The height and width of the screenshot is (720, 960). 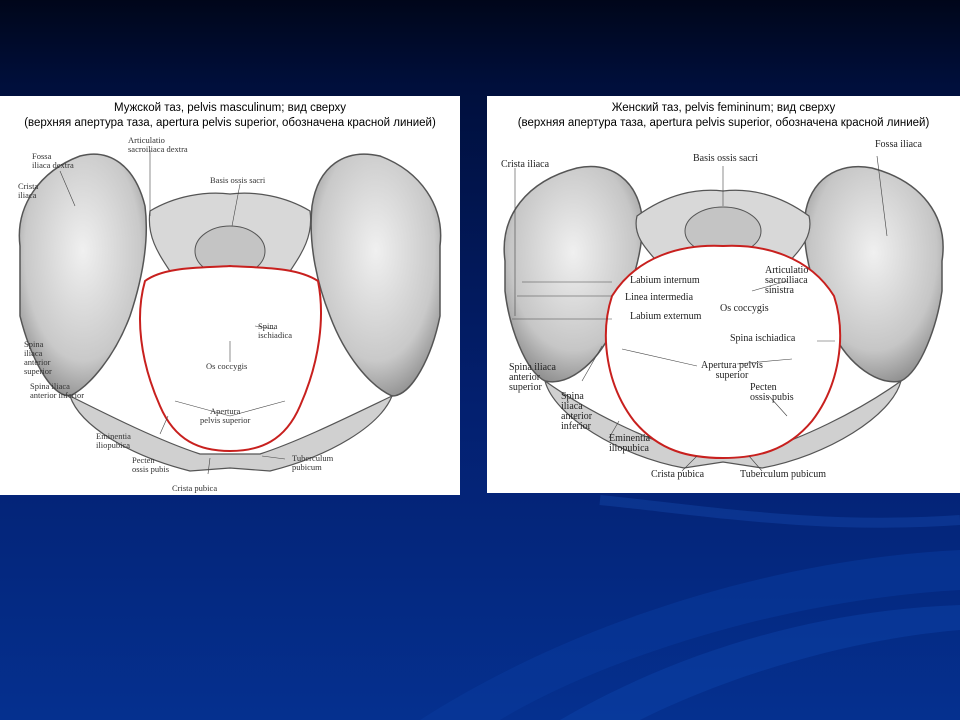 What do you see at coordinates (898, 144) in the screenshot?
I see `label-fossa-iliaca: Fossa iliaca` at bounding box center [898, 144].